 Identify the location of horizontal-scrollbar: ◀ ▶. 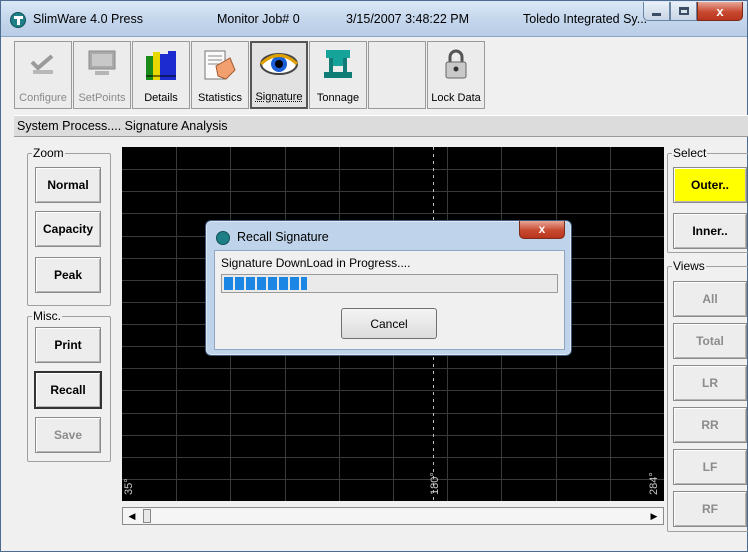
(393, 516).